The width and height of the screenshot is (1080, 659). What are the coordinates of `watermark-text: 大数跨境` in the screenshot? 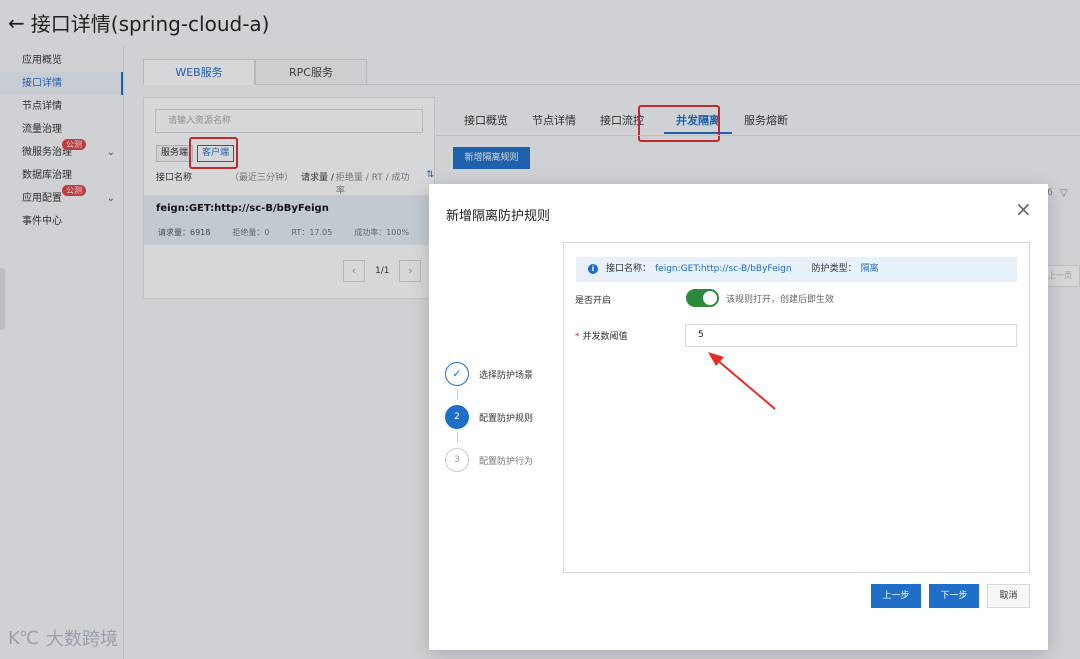 It's located at (82, 639).